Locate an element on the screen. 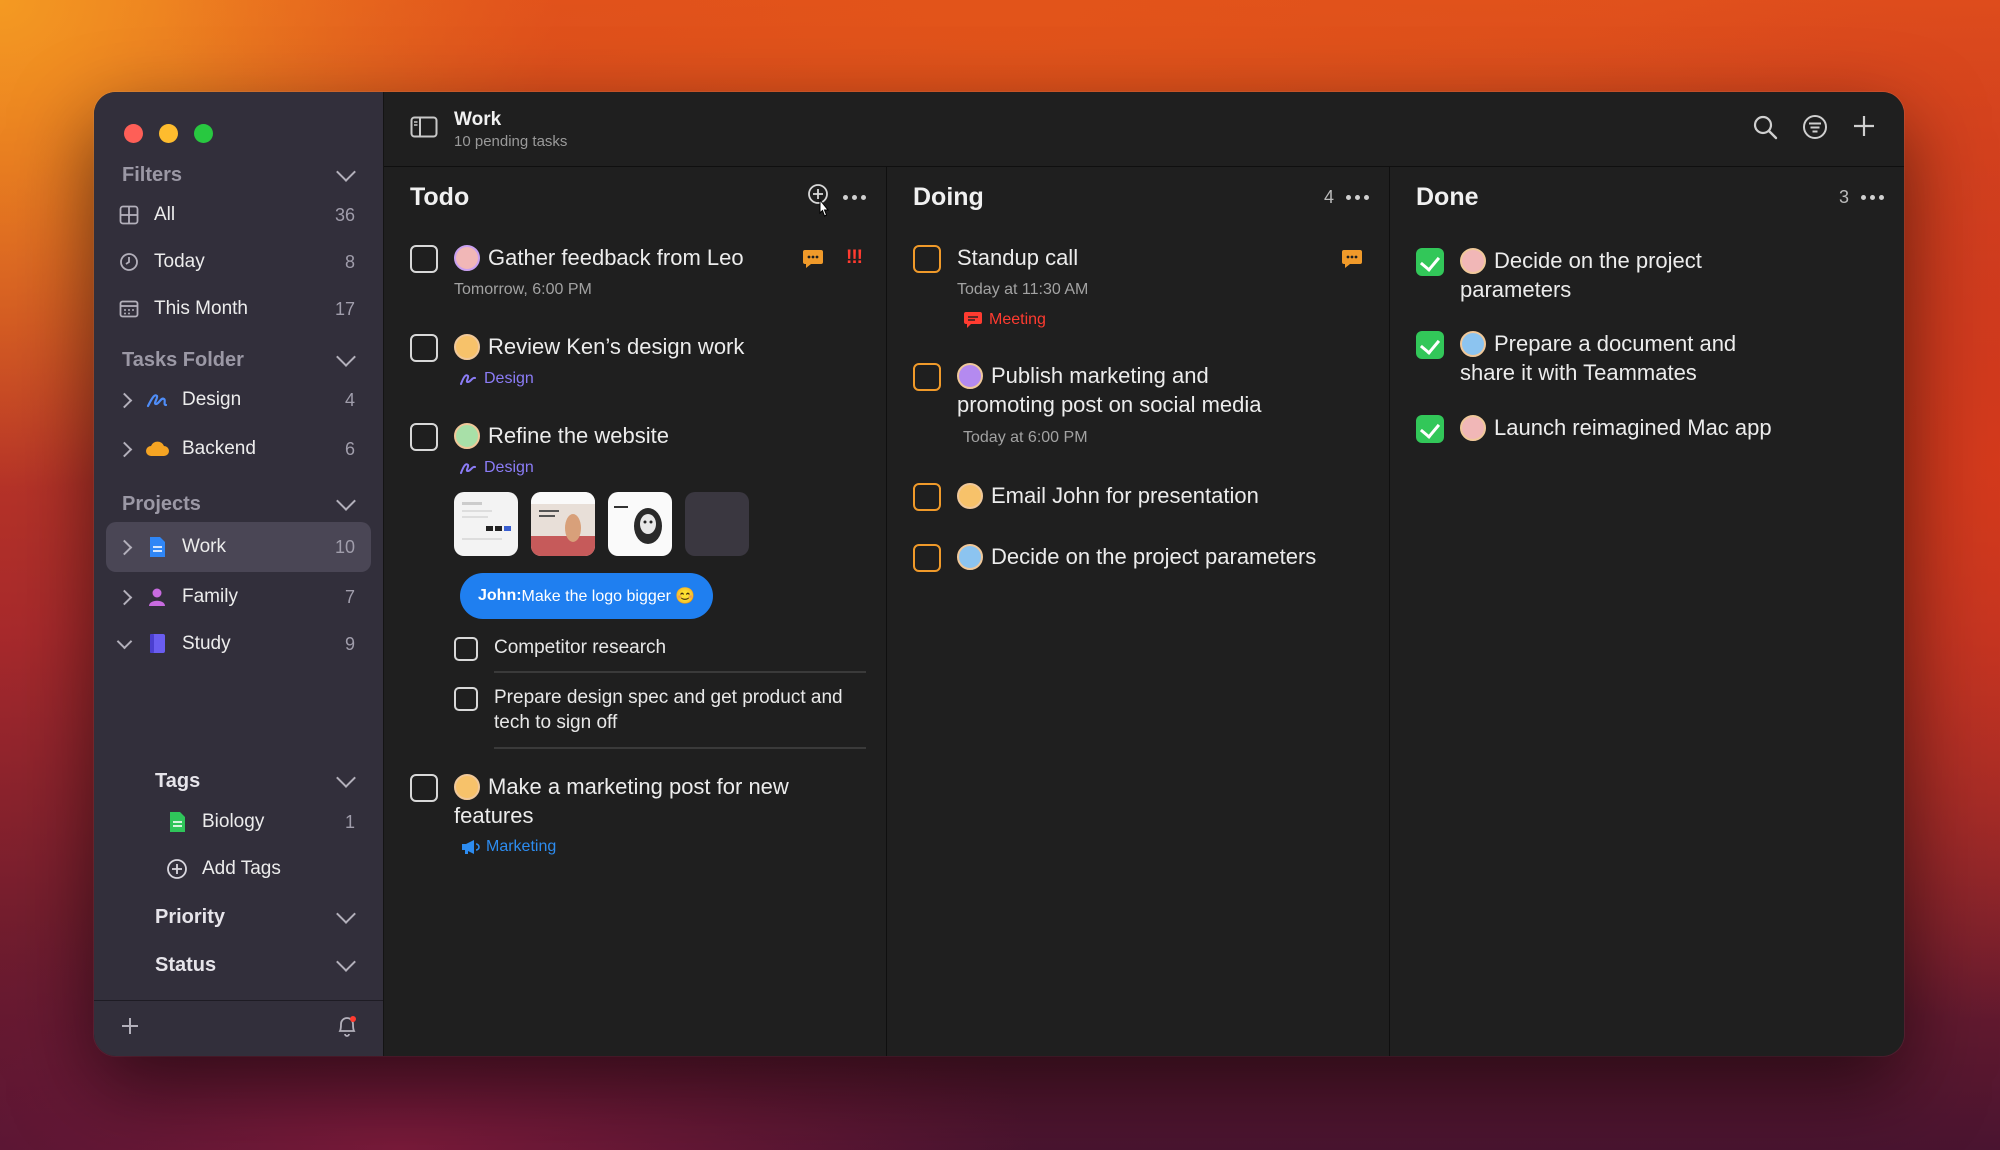  comment-bubble: John: Make the logo bigger 😊 is located at coordinates (587, 596).